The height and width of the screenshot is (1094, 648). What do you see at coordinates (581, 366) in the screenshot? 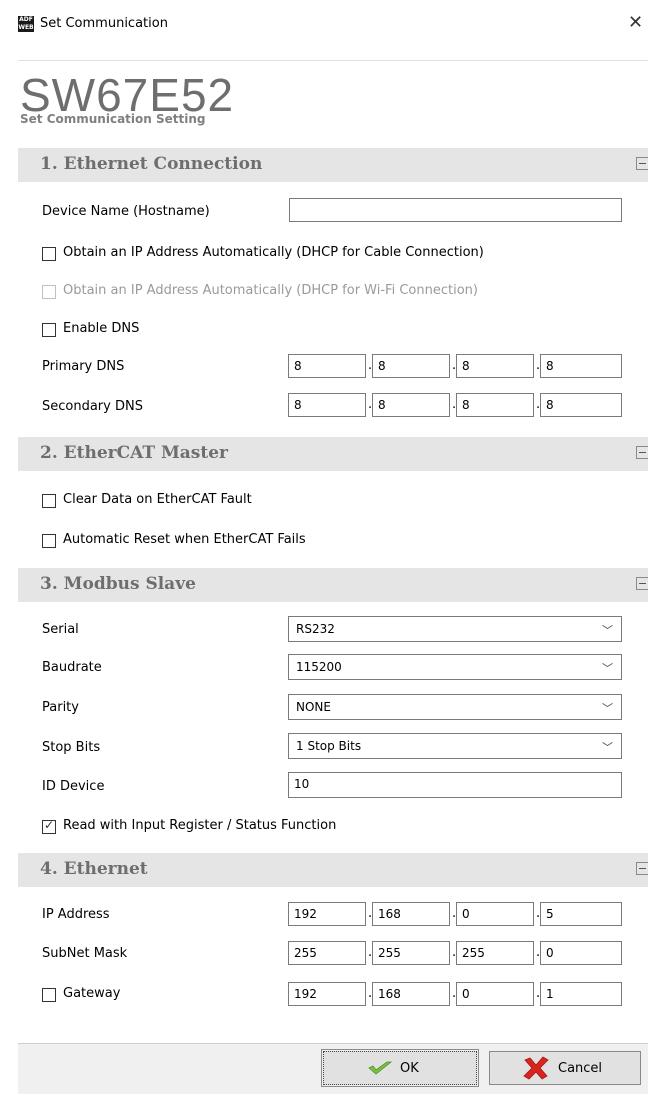
I see `primary-dns-octet-4: 8` at bounding box center [581, 366].